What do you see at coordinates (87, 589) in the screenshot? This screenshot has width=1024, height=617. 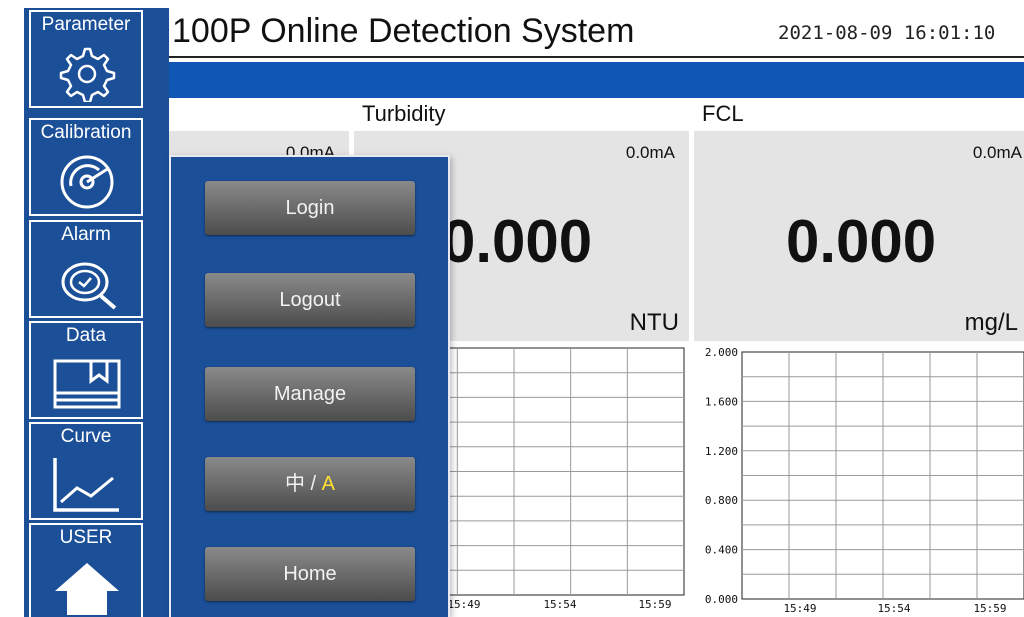 I see `home-icon` at bounding box center [87, 589].